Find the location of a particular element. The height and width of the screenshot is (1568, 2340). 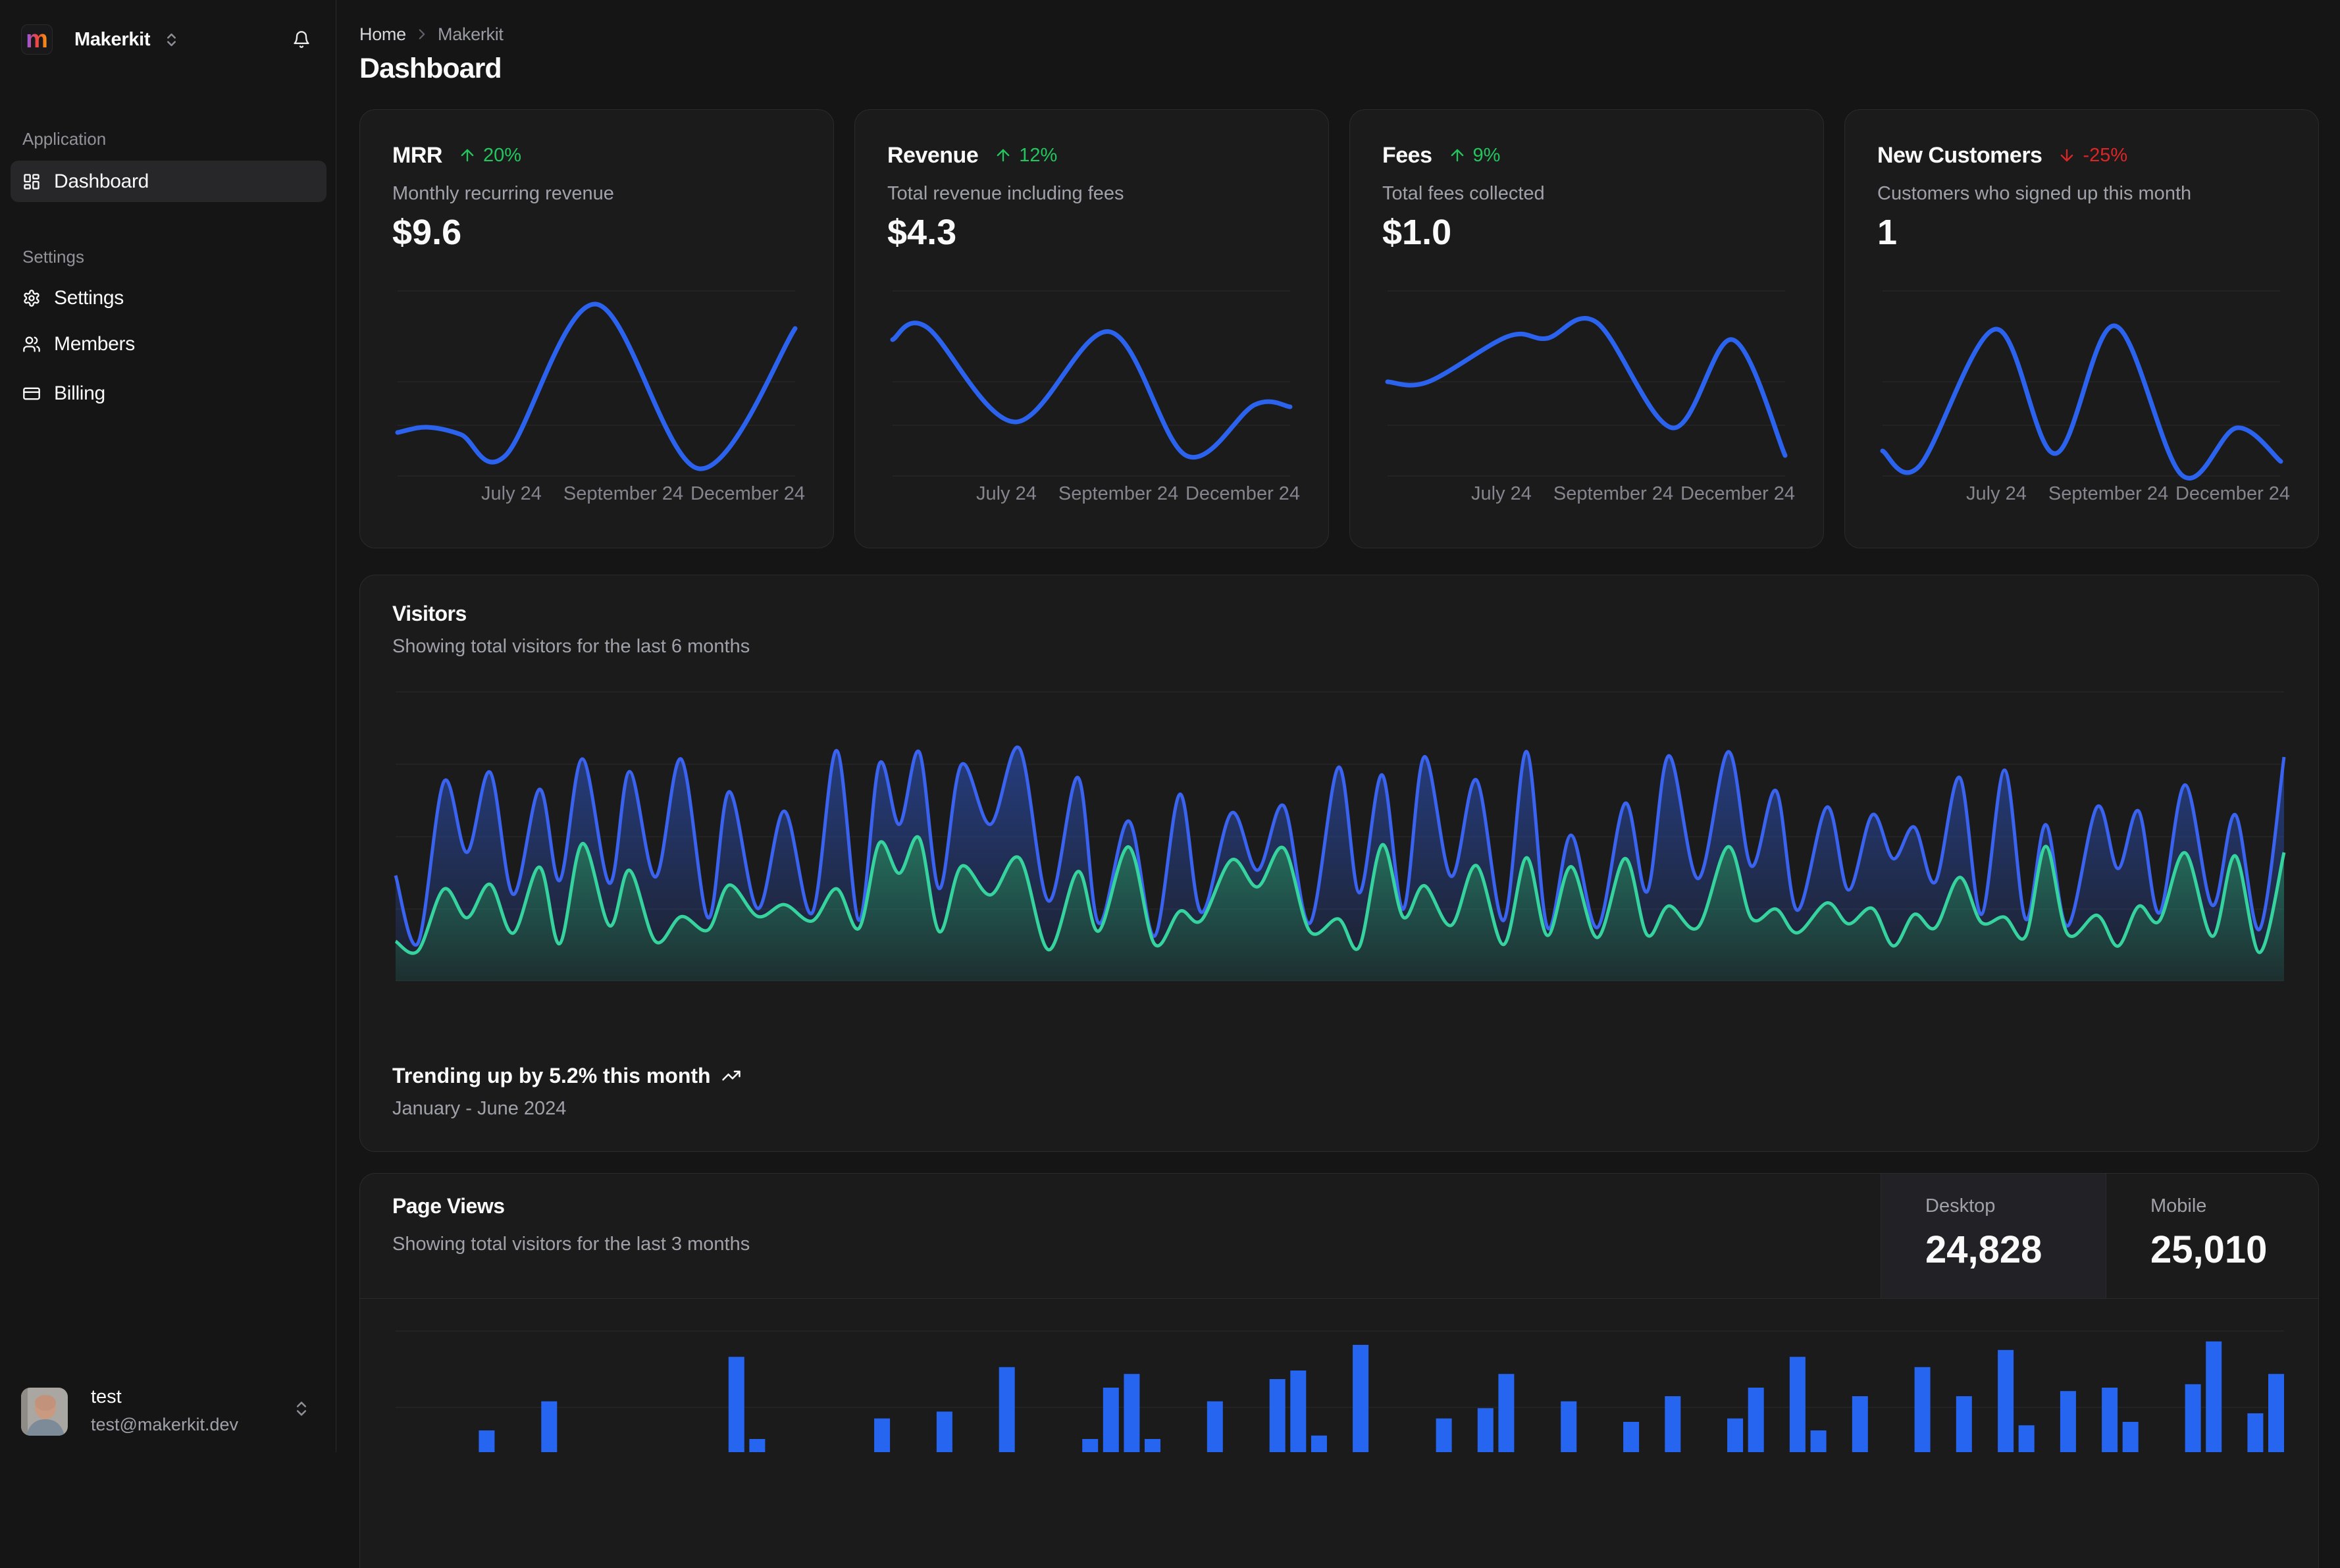

svg-text: m is located at coordinates (37, 40).